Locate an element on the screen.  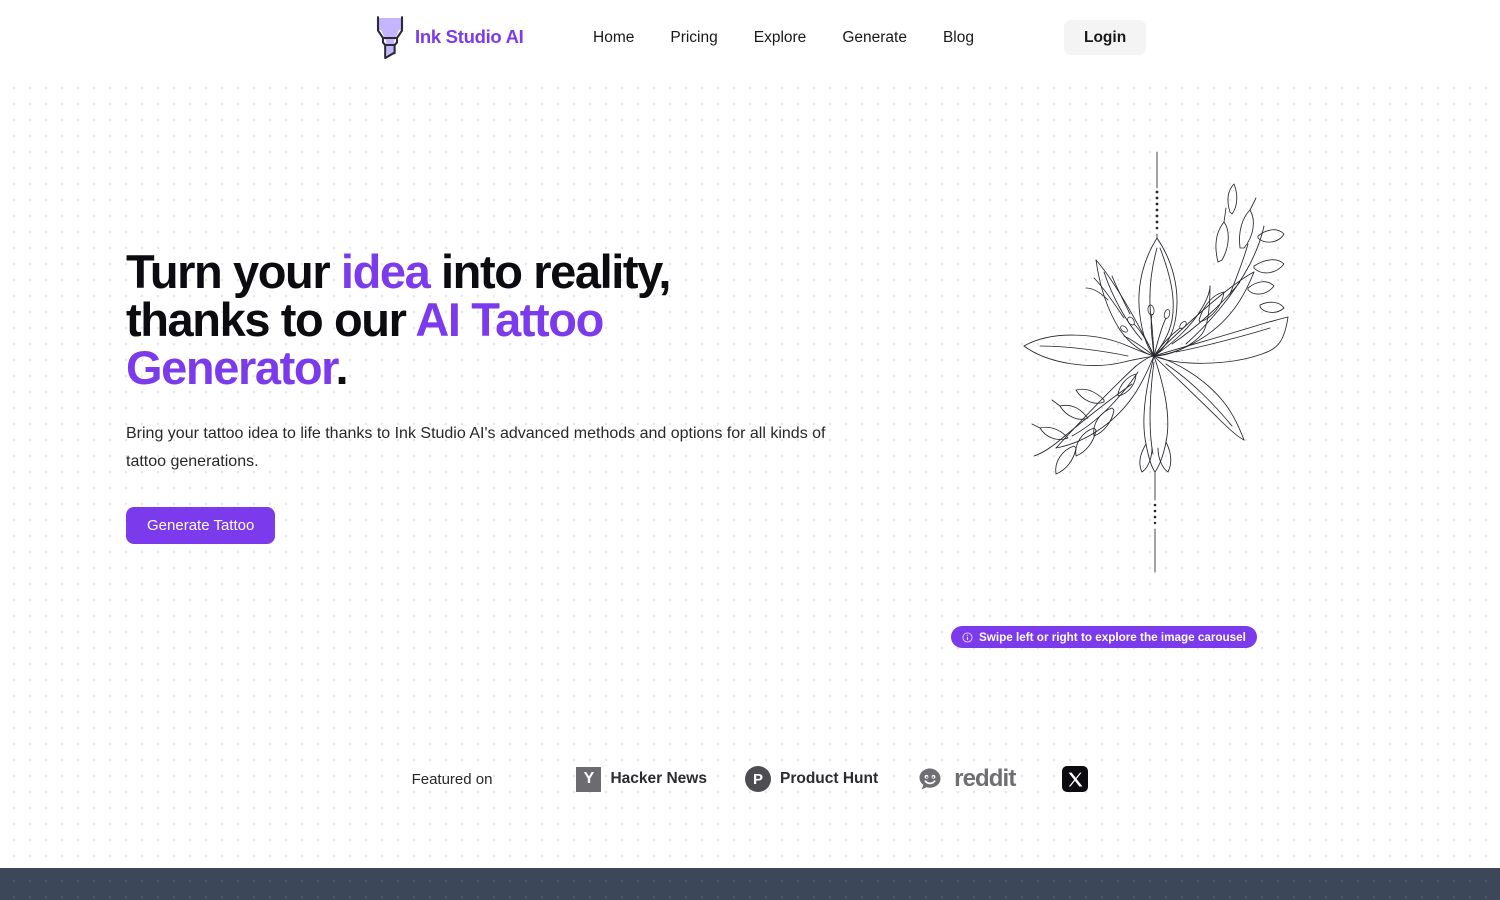
floral-line-art-illustration is located at coordinates (1156, 362).